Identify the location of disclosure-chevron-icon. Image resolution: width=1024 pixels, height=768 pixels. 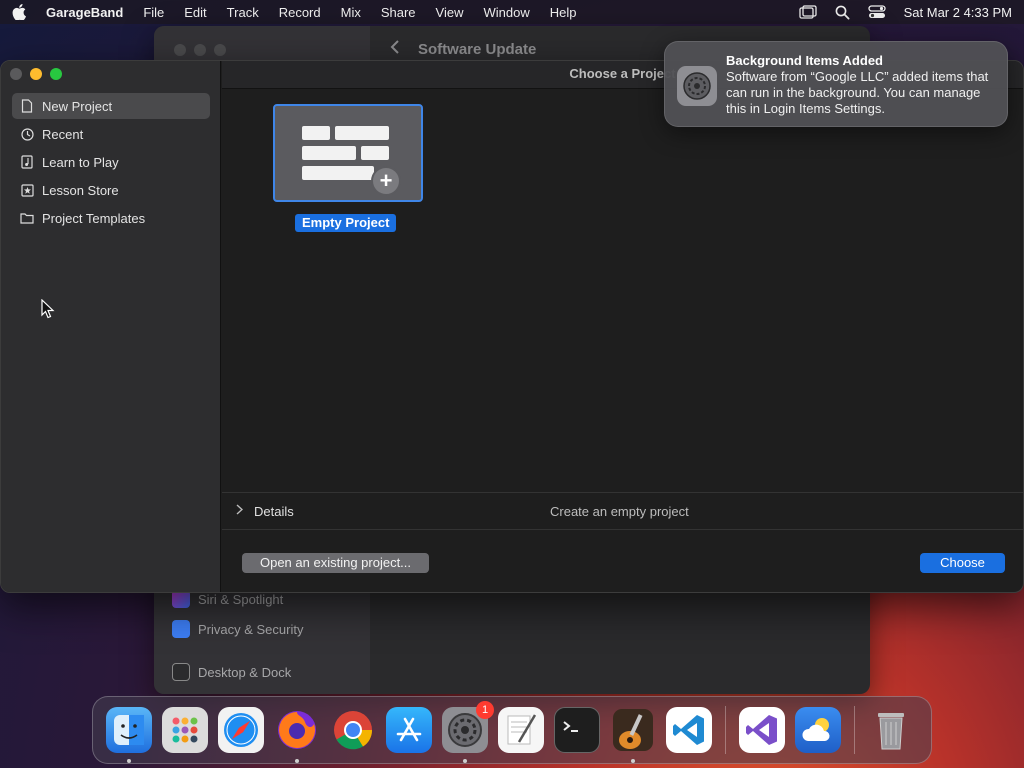
(241, 511).